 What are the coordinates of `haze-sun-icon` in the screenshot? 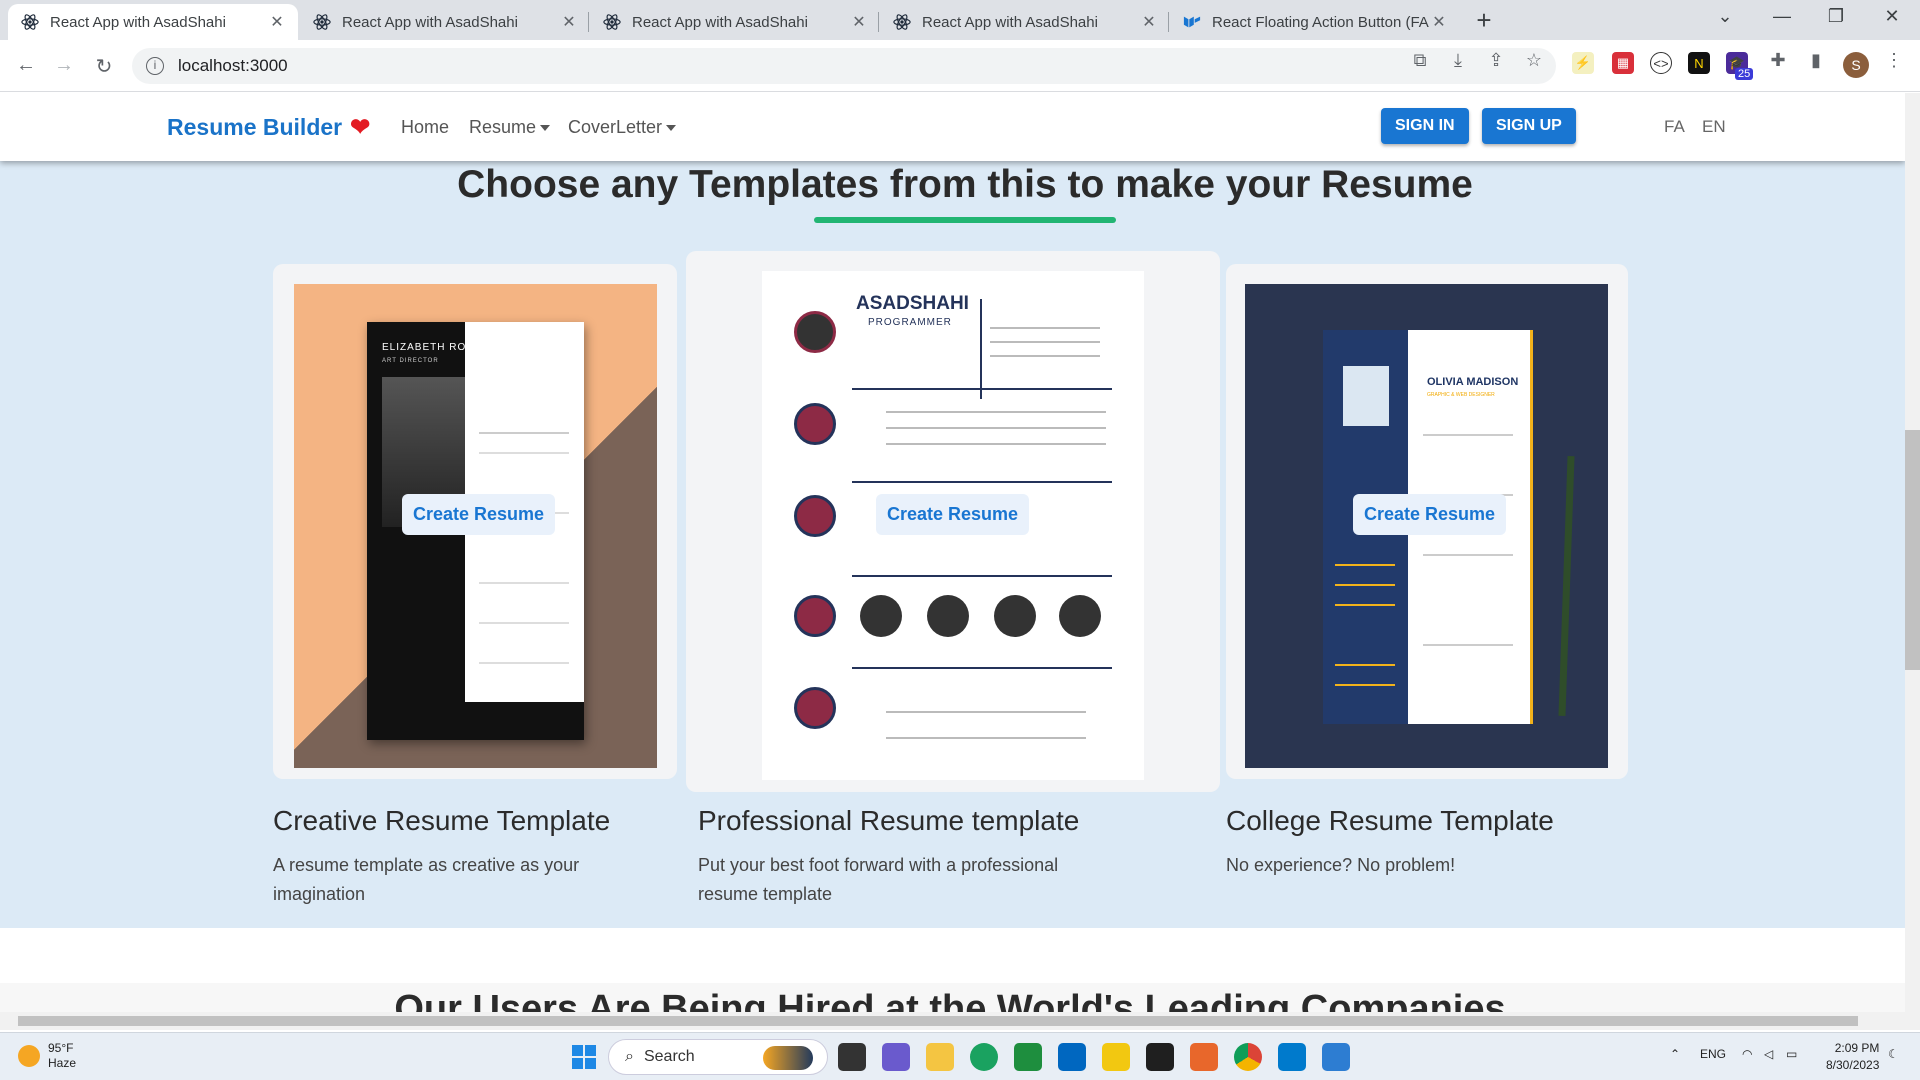 It's located at (29, 1056).